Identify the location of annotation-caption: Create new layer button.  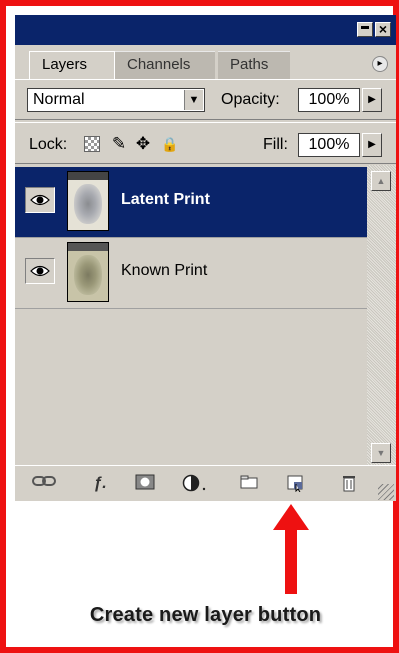
(205, 615).